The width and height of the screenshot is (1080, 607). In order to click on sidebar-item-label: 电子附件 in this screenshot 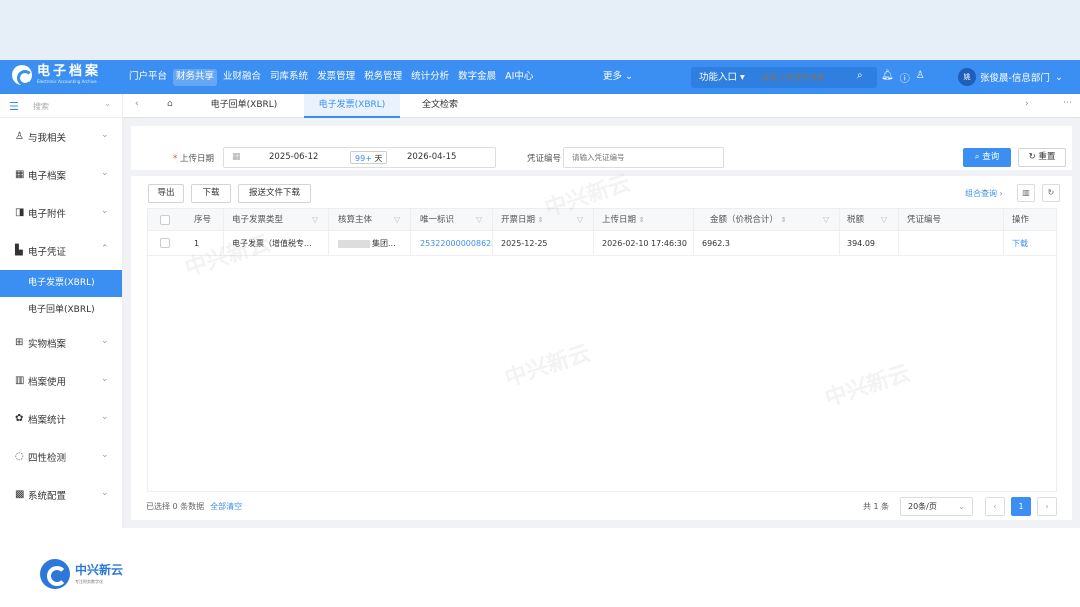, I will do `click(47, 214)`.